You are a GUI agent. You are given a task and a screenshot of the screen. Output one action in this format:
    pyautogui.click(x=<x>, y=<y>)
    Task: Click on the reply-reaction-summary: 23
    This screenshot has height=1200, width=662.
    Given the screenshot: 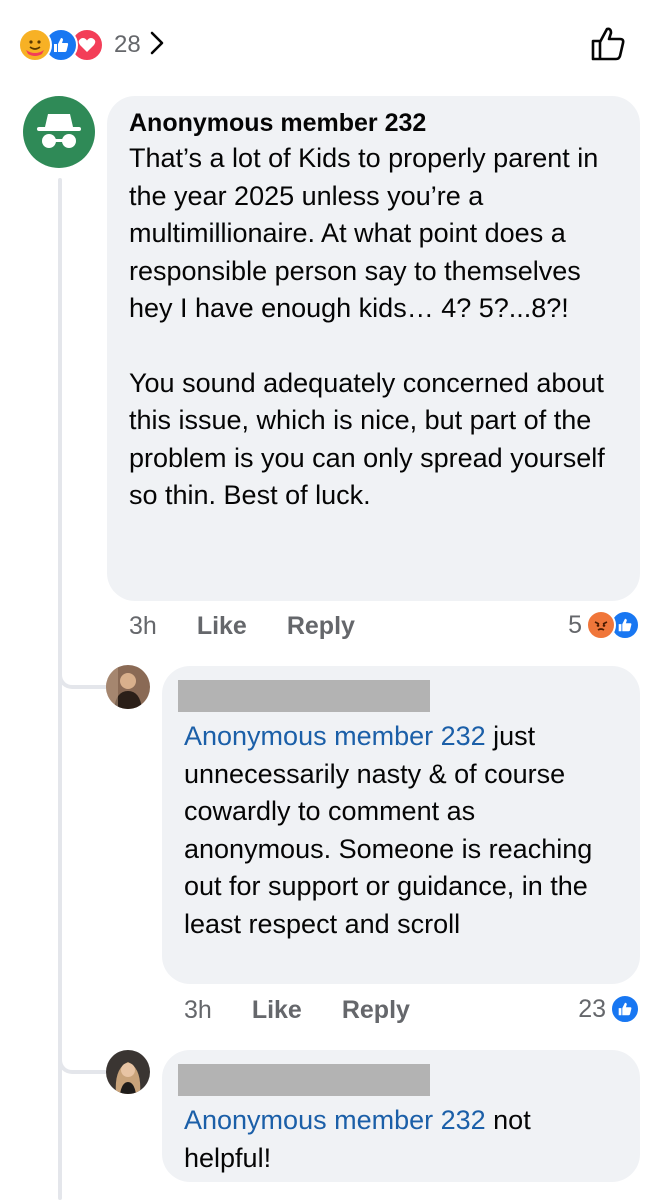 What is the action you would take?
    pyautogui.click(x=609, y=1009)
    